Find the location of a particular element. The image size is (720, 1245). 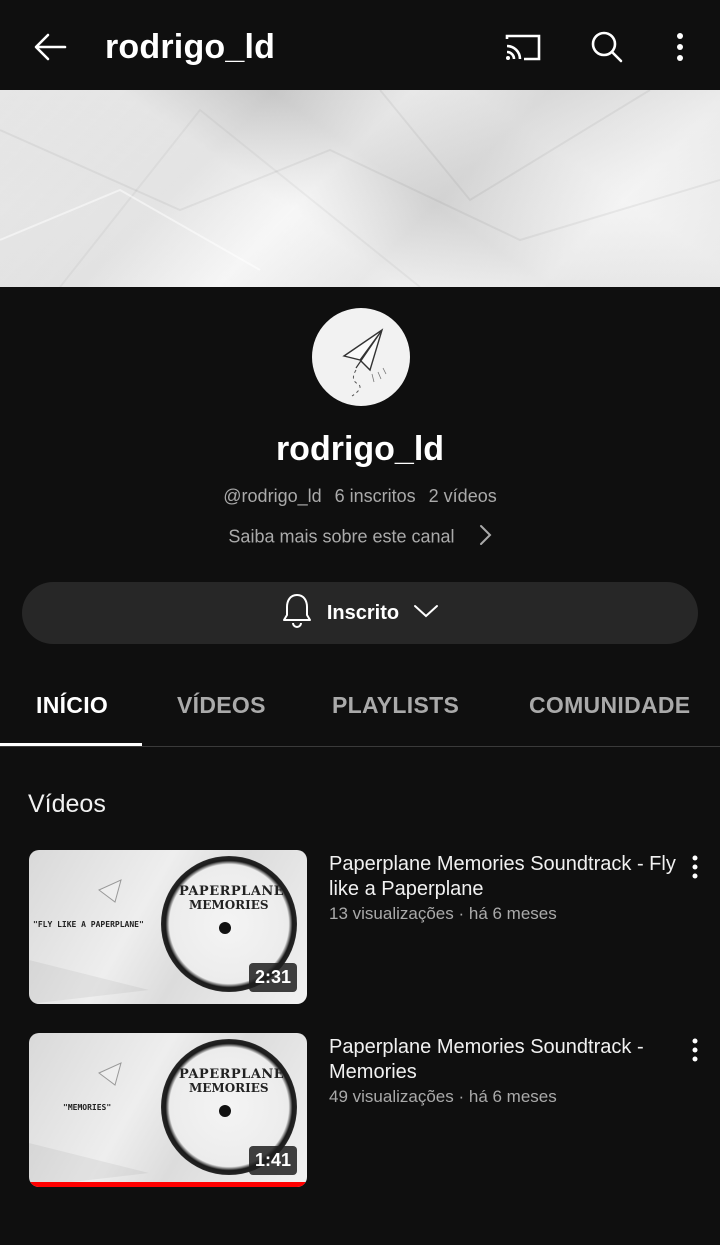

tab-videos: VÍDEOS is located at coordinates (221, 705).